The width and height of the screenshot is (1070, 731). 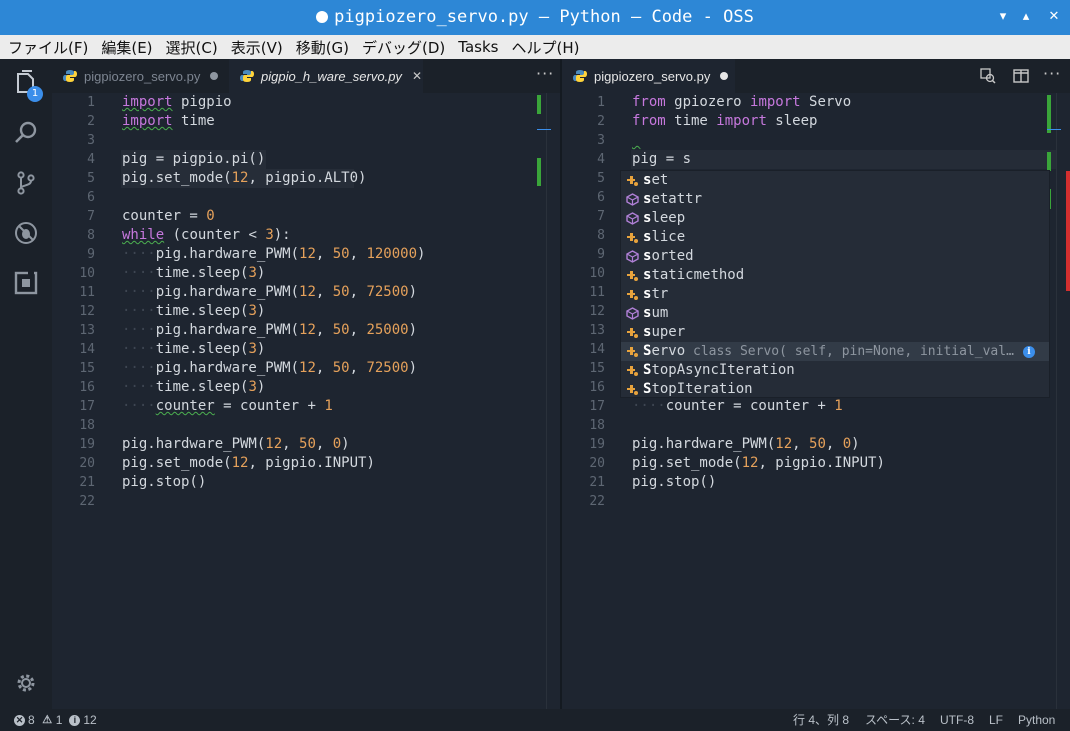 What do you see at coordinates (306, 216) in the screenshot?
I see `code-line: 7 counter = 0` at bounding box center [306, 216].